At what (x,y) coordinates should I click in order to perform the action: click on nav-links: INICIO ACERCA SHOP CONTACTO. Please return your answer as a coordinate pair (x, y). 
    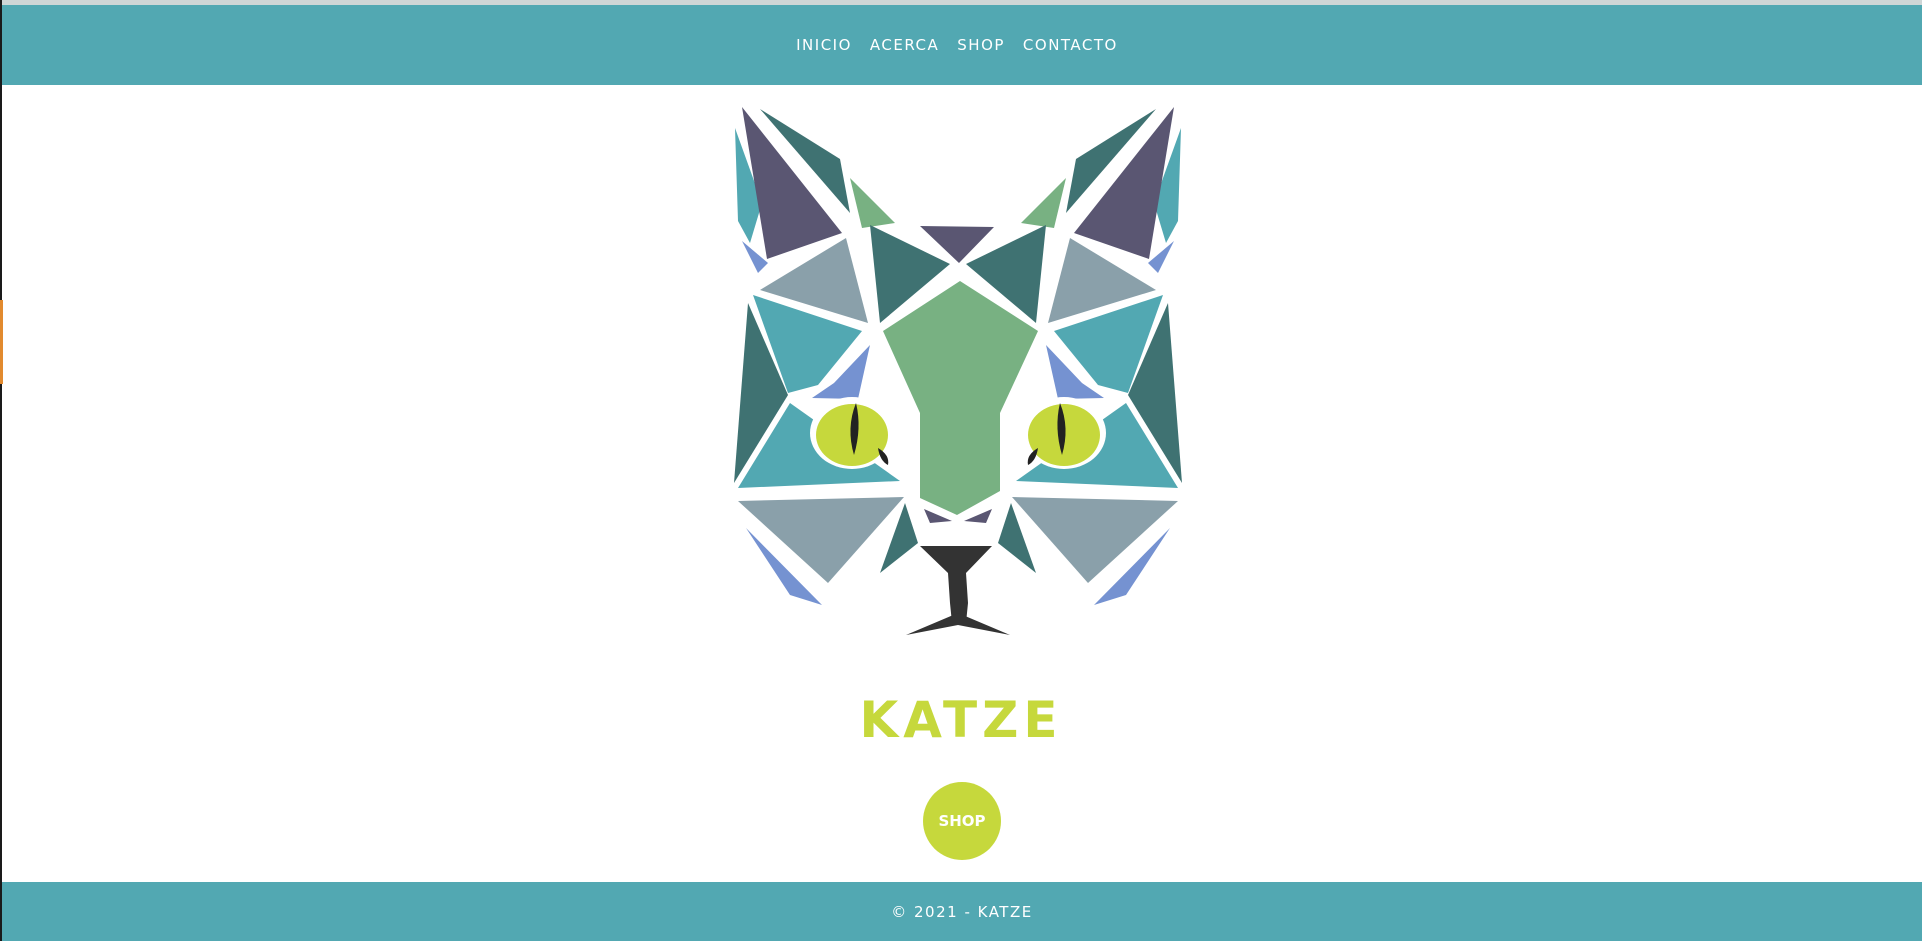
    Looking at the image, I should click on (957, 45).